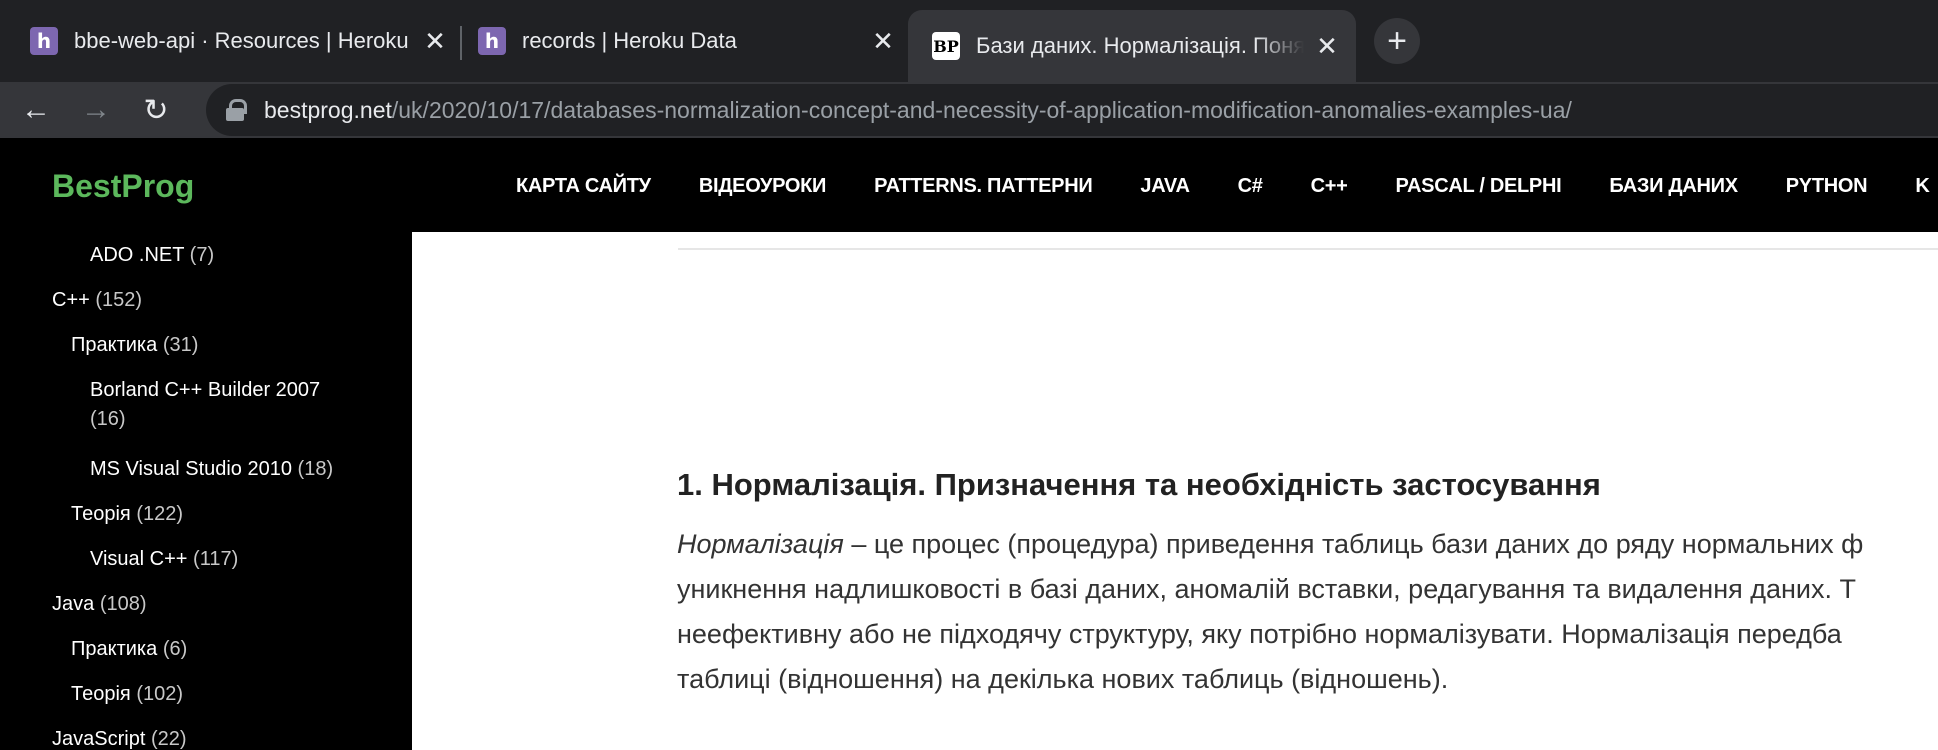  I want to click on sidebar-item-count: (22), so click(168, 739).